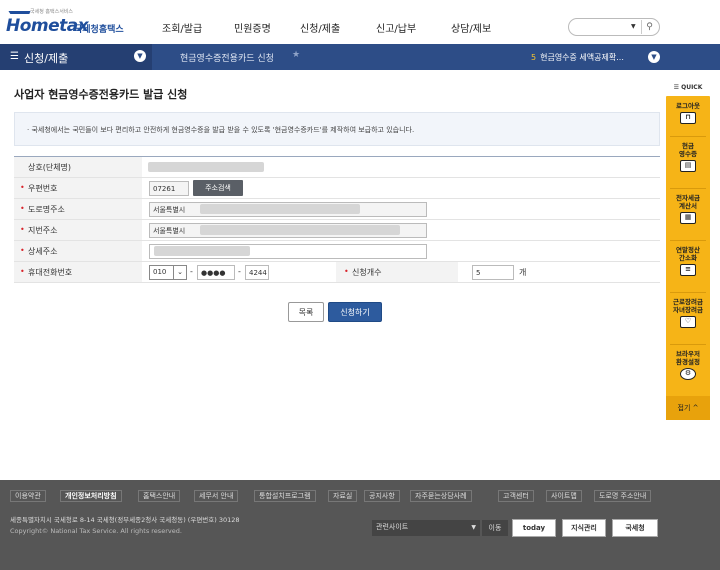 The height and width of the screenshot is (570, 720). What do you see at coordinates (252, 27) in the screenshot?
I see `gnb-item-certificate: 민원증명` at bounding box center [252, 27].